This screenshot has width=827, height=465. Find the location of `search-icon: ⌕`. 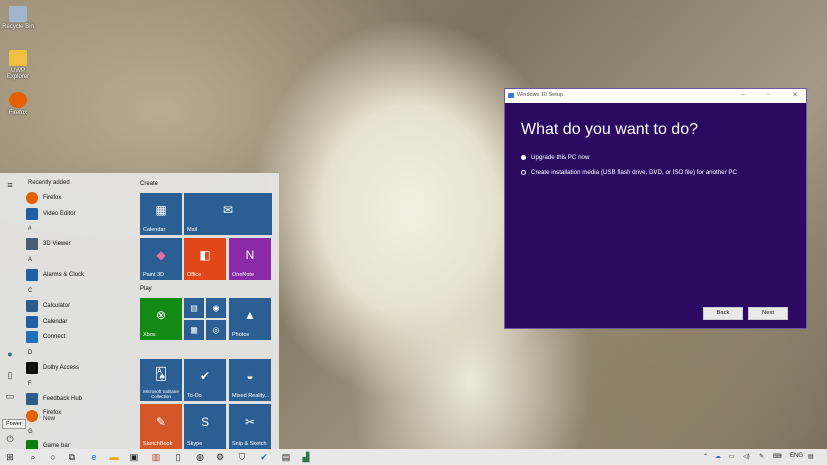

search-icon: ⌕ is located at coordinates (33, 457).